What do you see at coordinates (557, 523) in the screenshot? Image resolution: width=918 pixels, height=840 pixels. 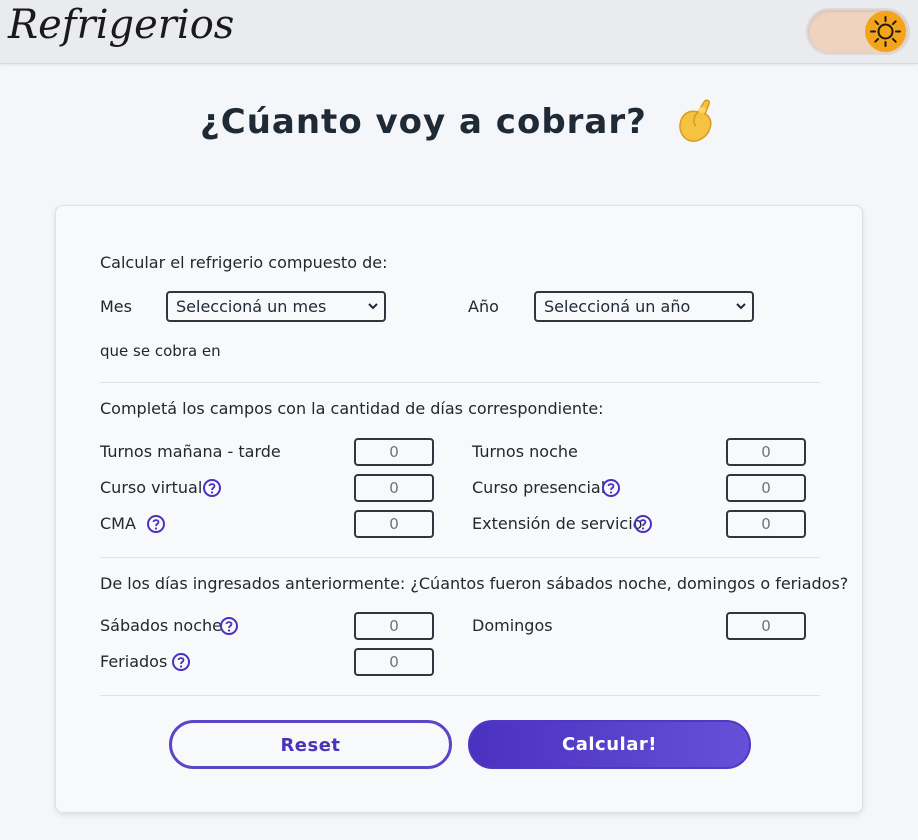 I see `service-extension-label: Extensión de servicio` at bounding box center [557, 523].